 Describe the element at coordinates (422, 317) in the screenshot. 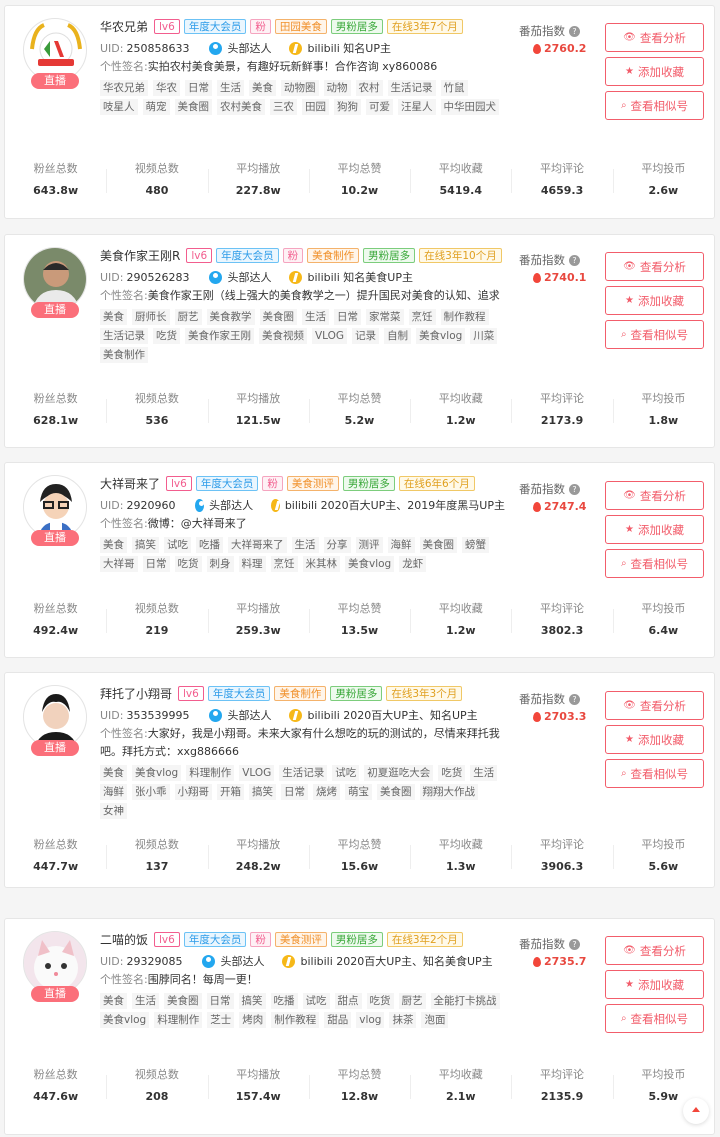

I see `tag-item: 烹饪` at that location.